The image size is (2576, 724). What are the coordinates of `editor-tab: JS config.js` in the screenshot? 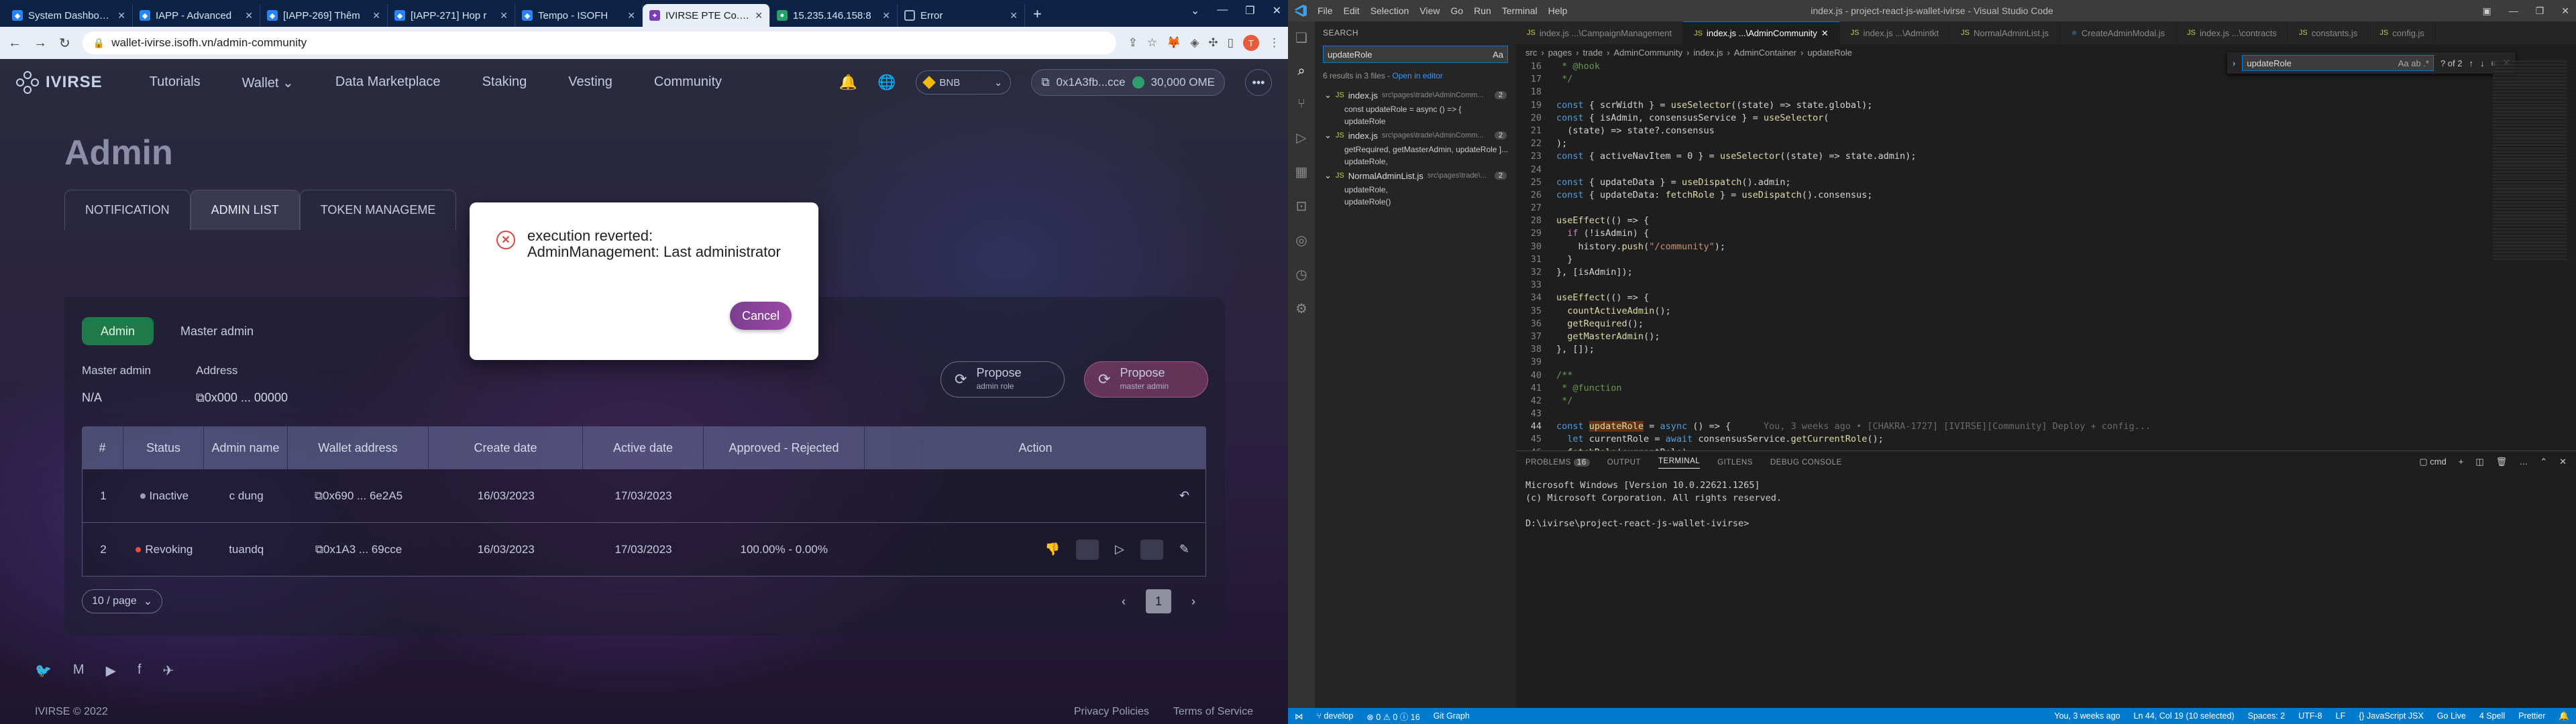 It's located at (2402, 32).